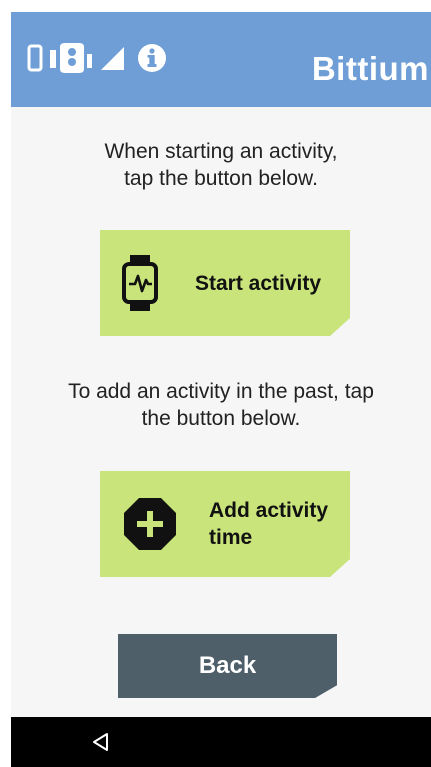  What do you see at coordinates (231, 537) in the screenshot?
I see `add-activity-label-line2: time` at bounding box center [231, 537].